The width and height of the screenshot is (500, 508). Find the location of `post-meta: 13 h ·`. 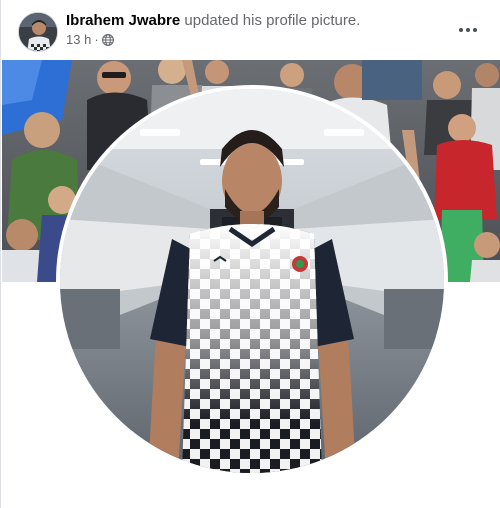

post-meta: 13 h · is located at coordinates (90, 39).